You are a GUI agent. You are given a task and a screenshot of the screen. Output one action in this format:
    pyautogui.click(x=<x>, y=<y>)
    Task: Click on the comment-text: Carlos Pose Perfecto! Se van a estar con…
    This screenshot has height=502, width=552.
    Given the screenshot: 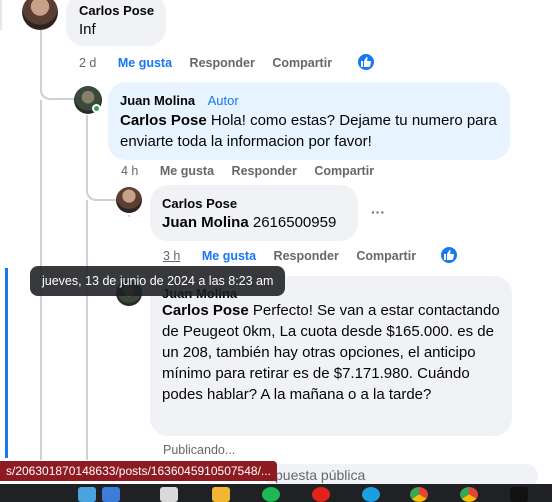 What is the action you would take?
    pyautogui.click(x=334, y=352)
    